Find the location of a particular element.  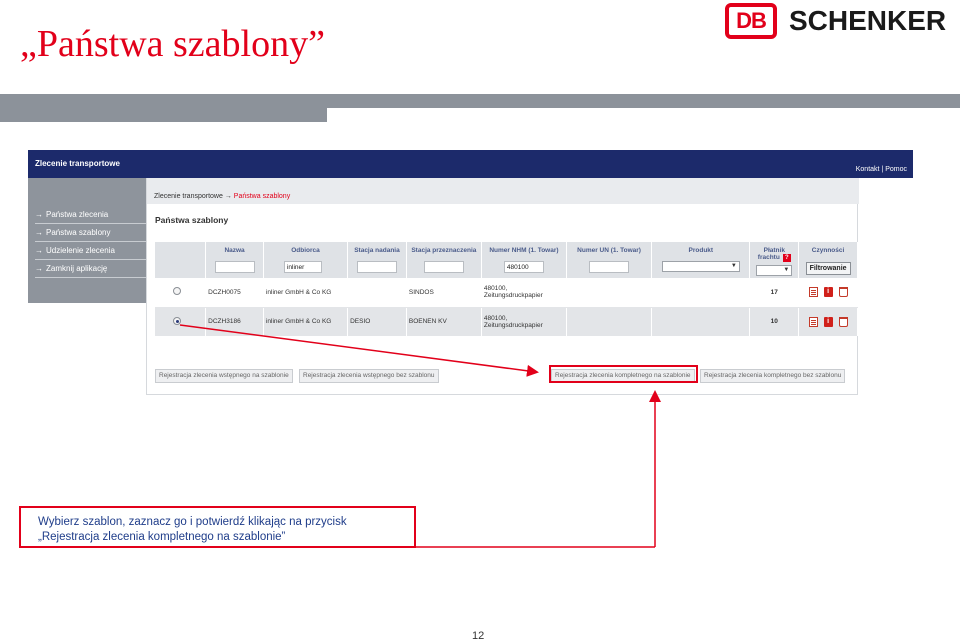

arrow-to-highlight is located at coordinates (359, 350).